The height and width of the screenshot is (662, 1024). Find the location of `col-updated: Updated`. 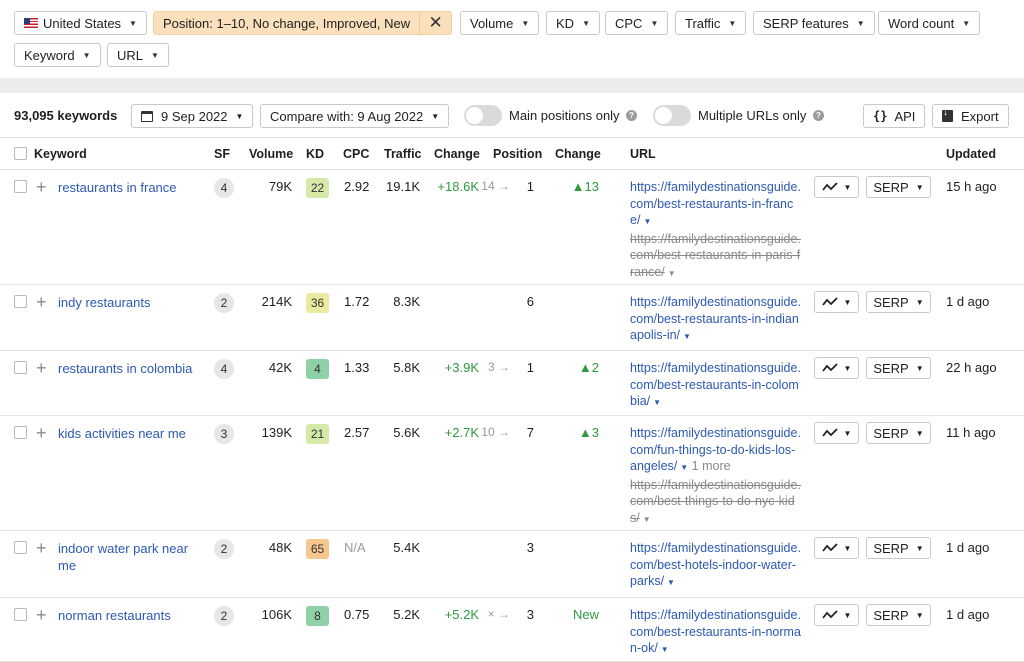

col-updated: Updated is located at coordinates (971, 154).